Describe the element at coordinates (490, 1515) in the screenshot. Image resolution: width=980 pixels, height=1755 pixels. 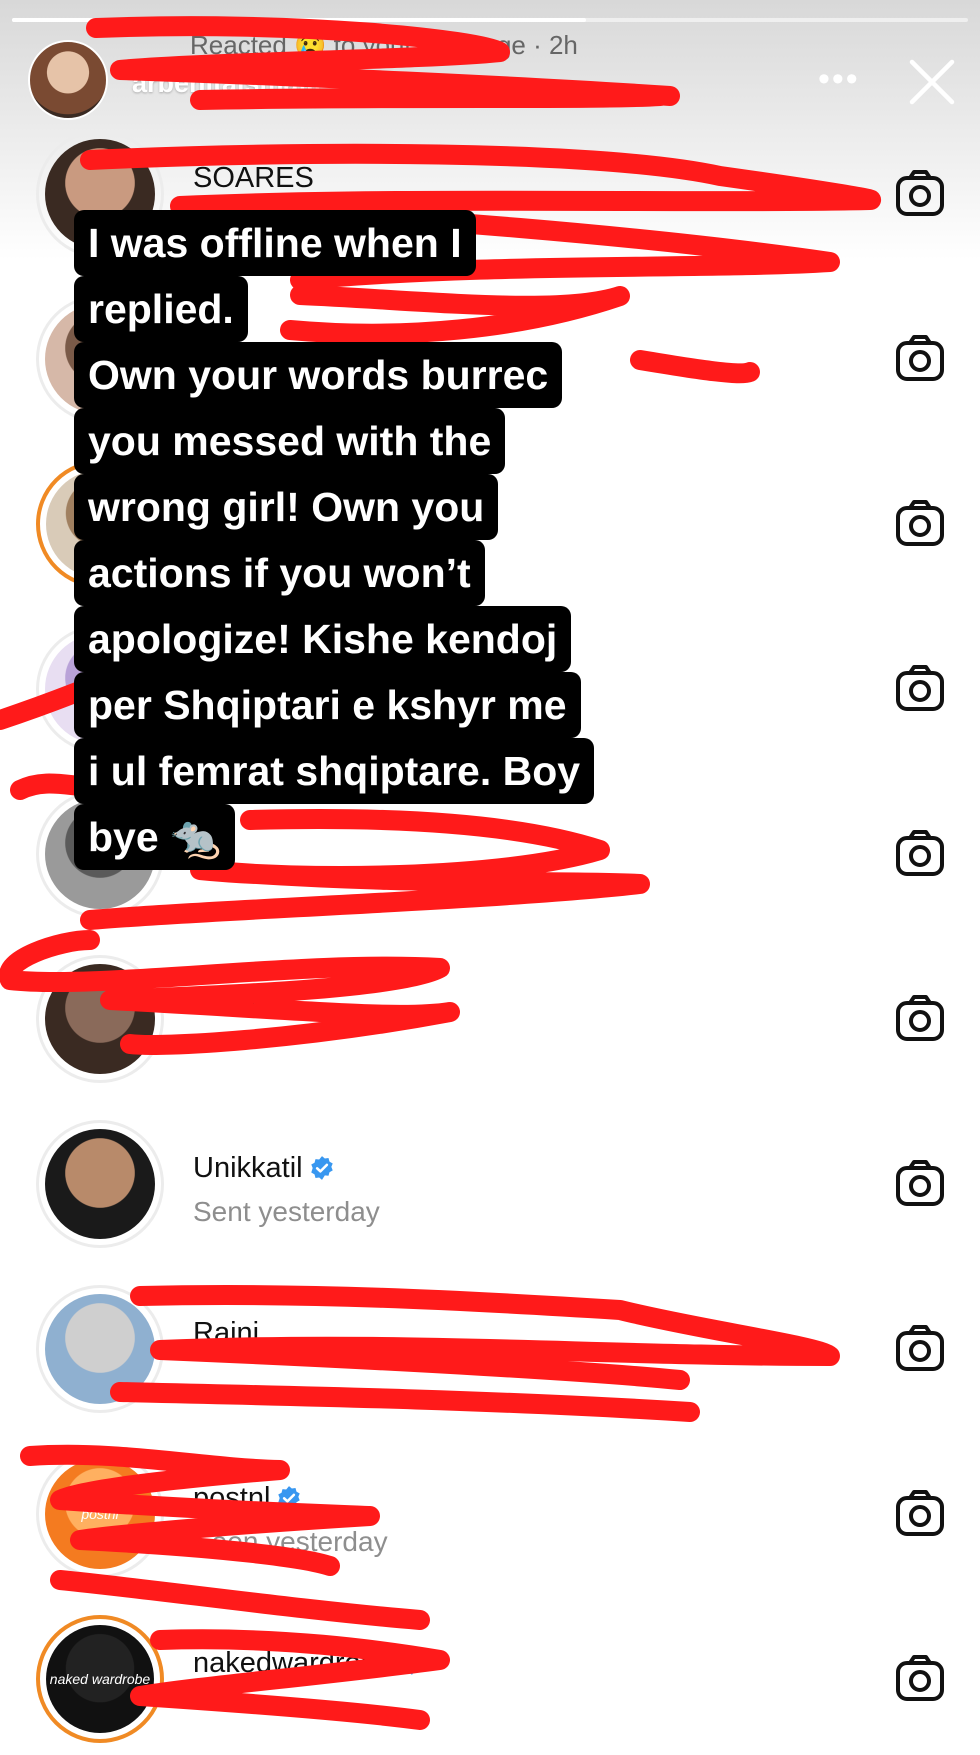
I see `conversation-row: postnl postnl Seen yesterday` at that location.